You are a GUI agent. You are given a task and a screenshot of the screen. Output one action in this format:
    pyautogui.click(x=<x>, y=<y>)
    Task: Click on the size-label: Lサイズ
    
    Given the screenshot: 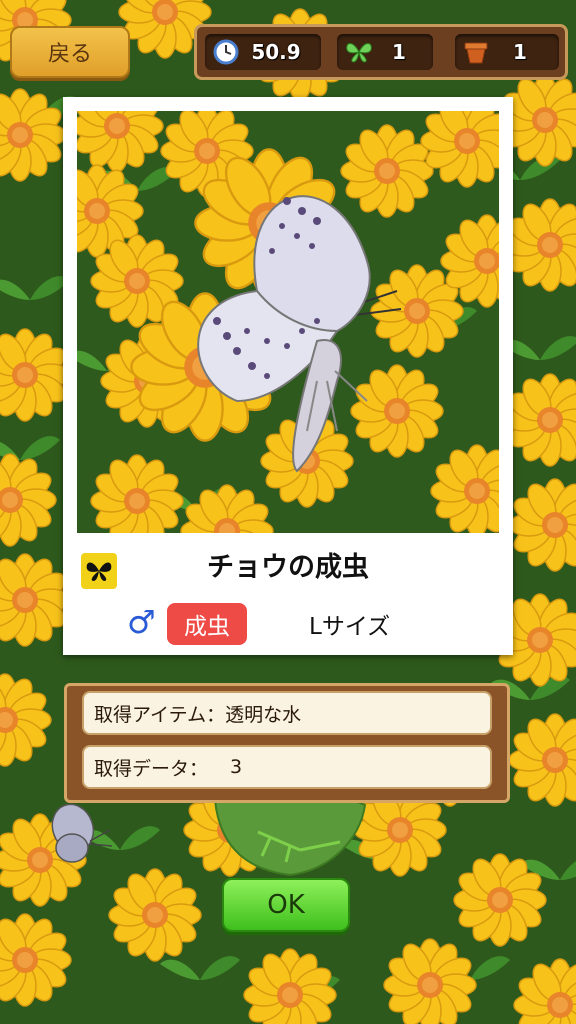 What is the action you would take?
    pyautogui.click(x=350, y=627)
    